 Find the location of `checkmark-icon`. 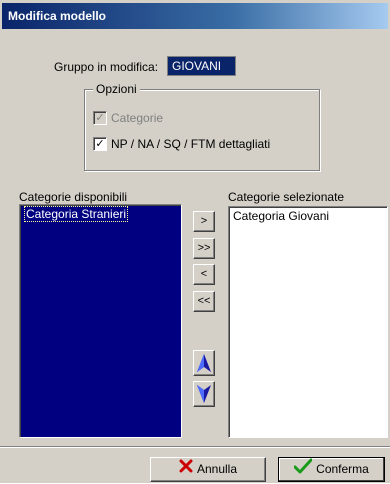

checkmark-icon is located at coordinates (303, 470).